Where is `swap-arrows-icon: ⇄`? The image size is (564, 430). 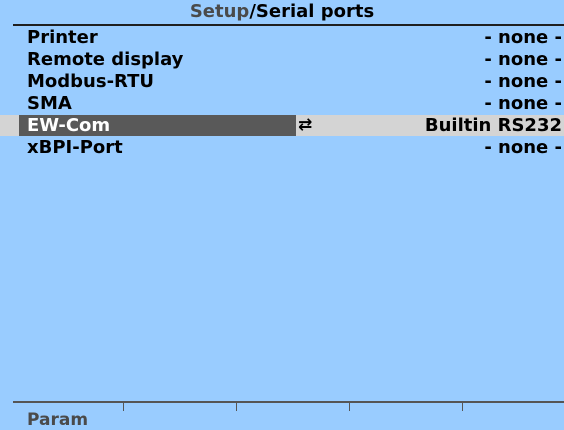 swap-arrows-icon: ⇄ is located at coordinates (305, 125).